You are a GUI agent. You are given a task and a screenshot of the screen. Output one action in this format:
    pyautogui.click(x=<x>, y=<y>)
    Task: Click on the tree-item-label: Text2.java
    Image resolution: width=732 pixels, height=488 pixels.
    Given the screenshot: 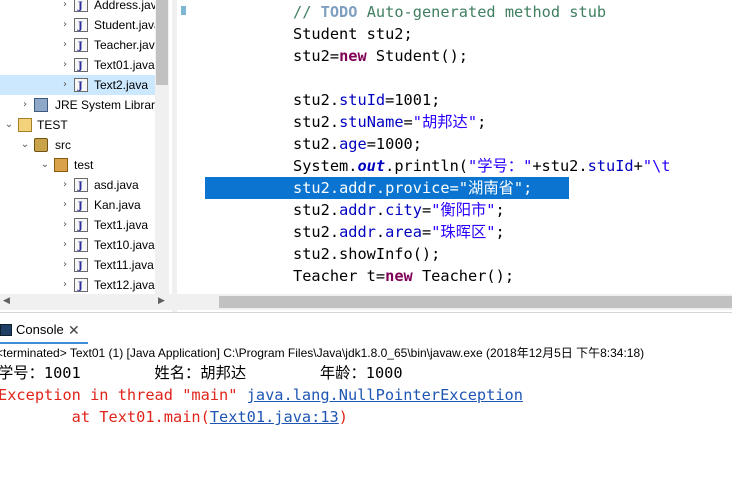 What is the action you would take?
    pyautogui.click(x=121, y=85)
    